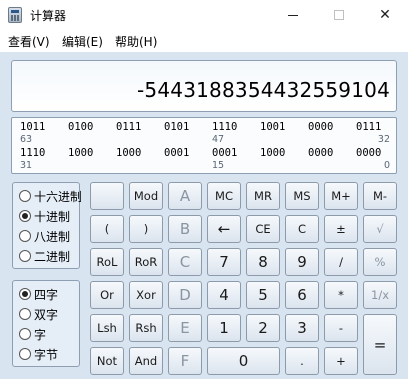 This screenshot has width=408, height=379. I want to click on xor-key: Xor, so click(146, 295).